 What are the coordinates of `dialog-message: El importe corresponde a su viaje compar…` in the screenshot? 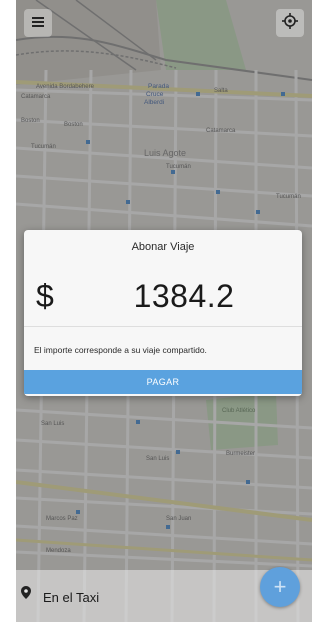 It's located at (120, 350).